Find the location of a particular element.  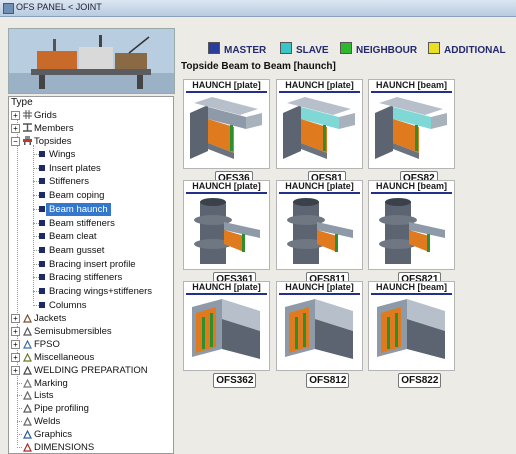

tree-item-insert-plates: Insert plates is located at coordinates (75, 168).